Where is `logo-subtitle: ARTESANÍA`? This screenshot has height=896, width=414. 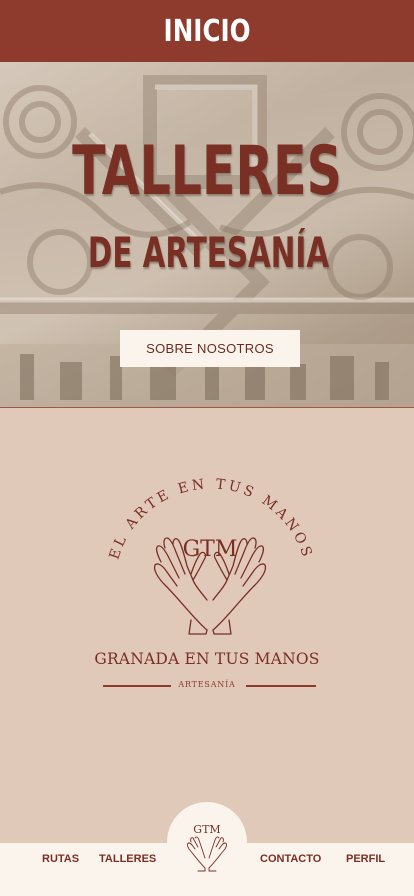
logo-subtitle: ARTESANÍA is located at coordinates (207, 684).